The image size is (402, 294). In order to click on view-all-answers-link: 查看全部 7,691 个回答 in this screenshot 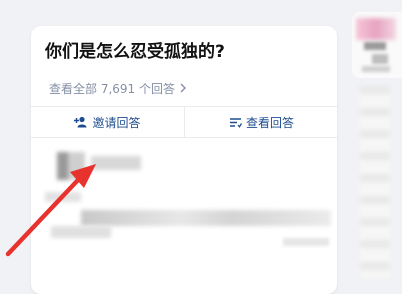, I will do `click(118, 88)`.